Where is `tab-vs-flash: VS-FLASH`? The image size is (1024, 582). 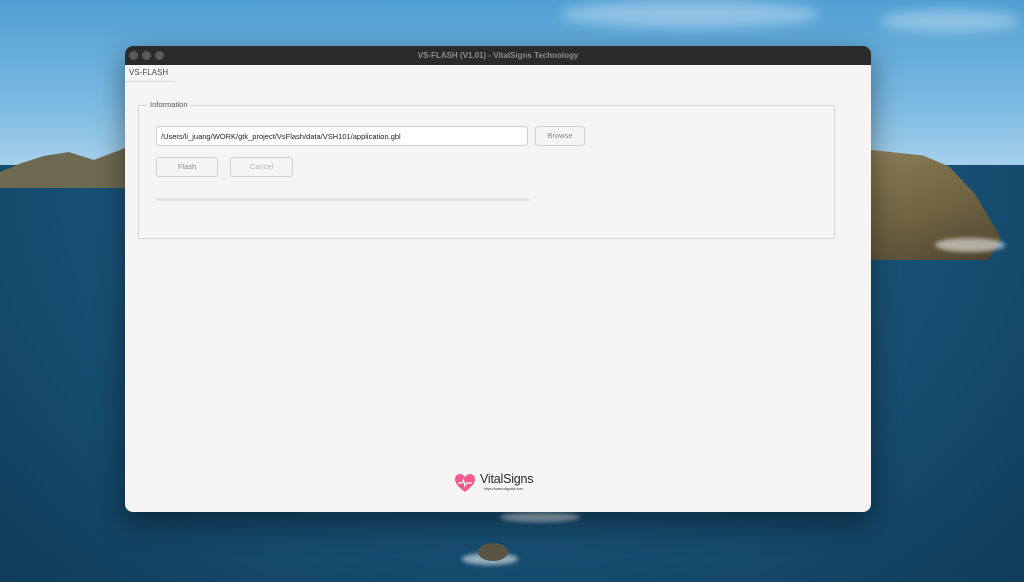 tab-vs-flash: VS-FLASH is located at coordinates (148, 72).